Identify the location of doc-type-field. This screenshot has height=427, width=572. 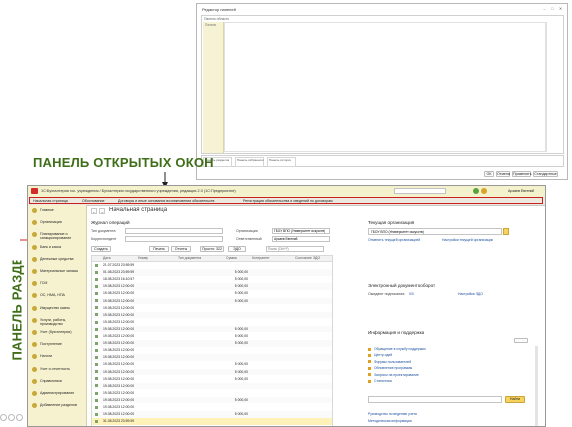
(174, 231).